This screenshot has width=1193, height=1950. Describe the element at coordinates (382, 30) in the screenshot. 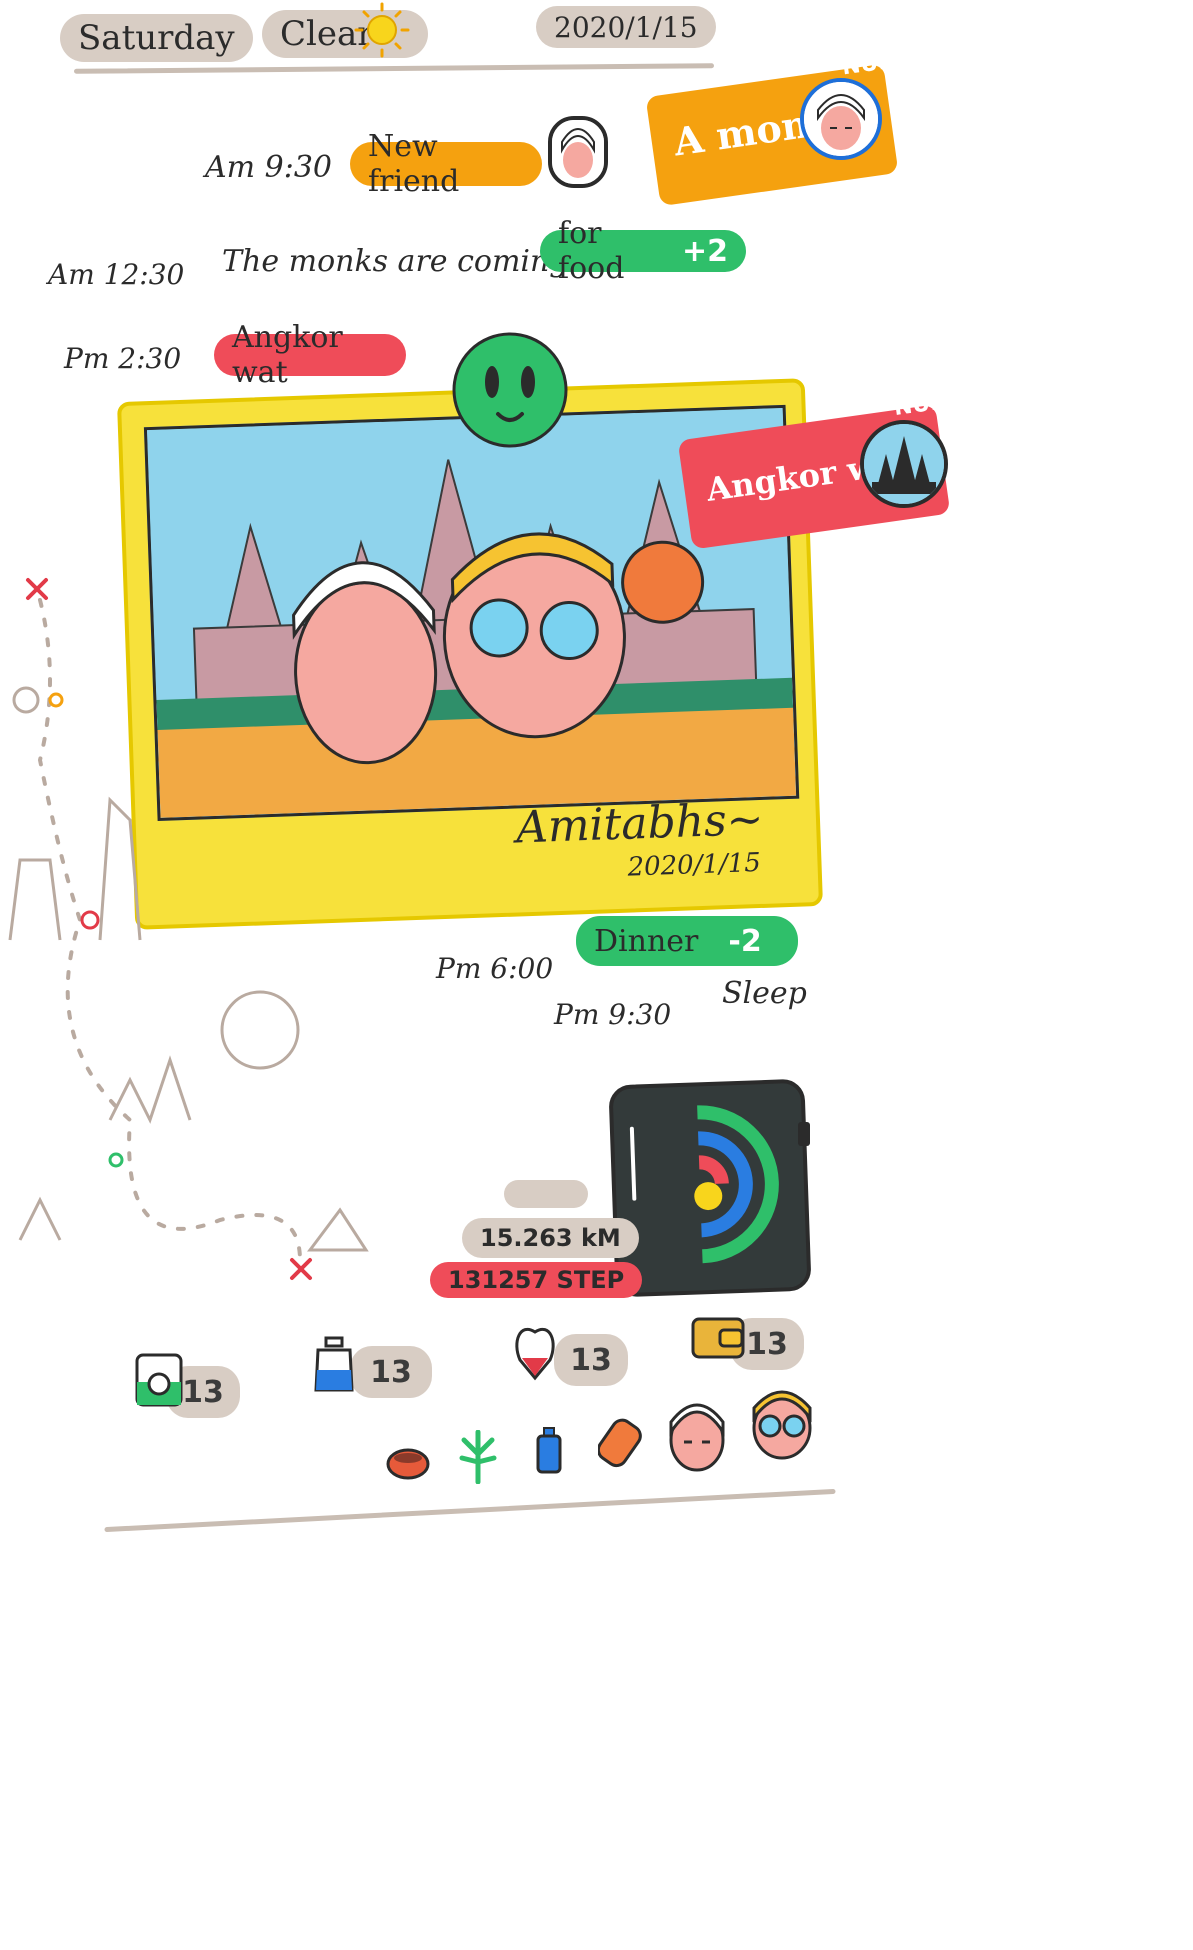

I see `sun-icon` at that location.